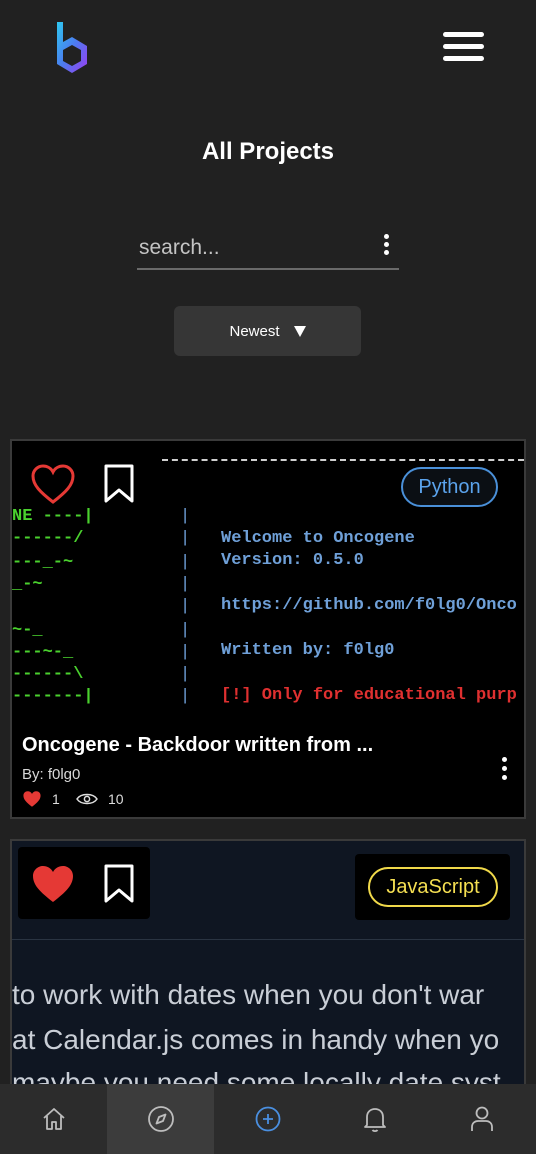 This screenshot has height=1154, width=536. I want to click on hamburger-menu-button, so click(463, 47).